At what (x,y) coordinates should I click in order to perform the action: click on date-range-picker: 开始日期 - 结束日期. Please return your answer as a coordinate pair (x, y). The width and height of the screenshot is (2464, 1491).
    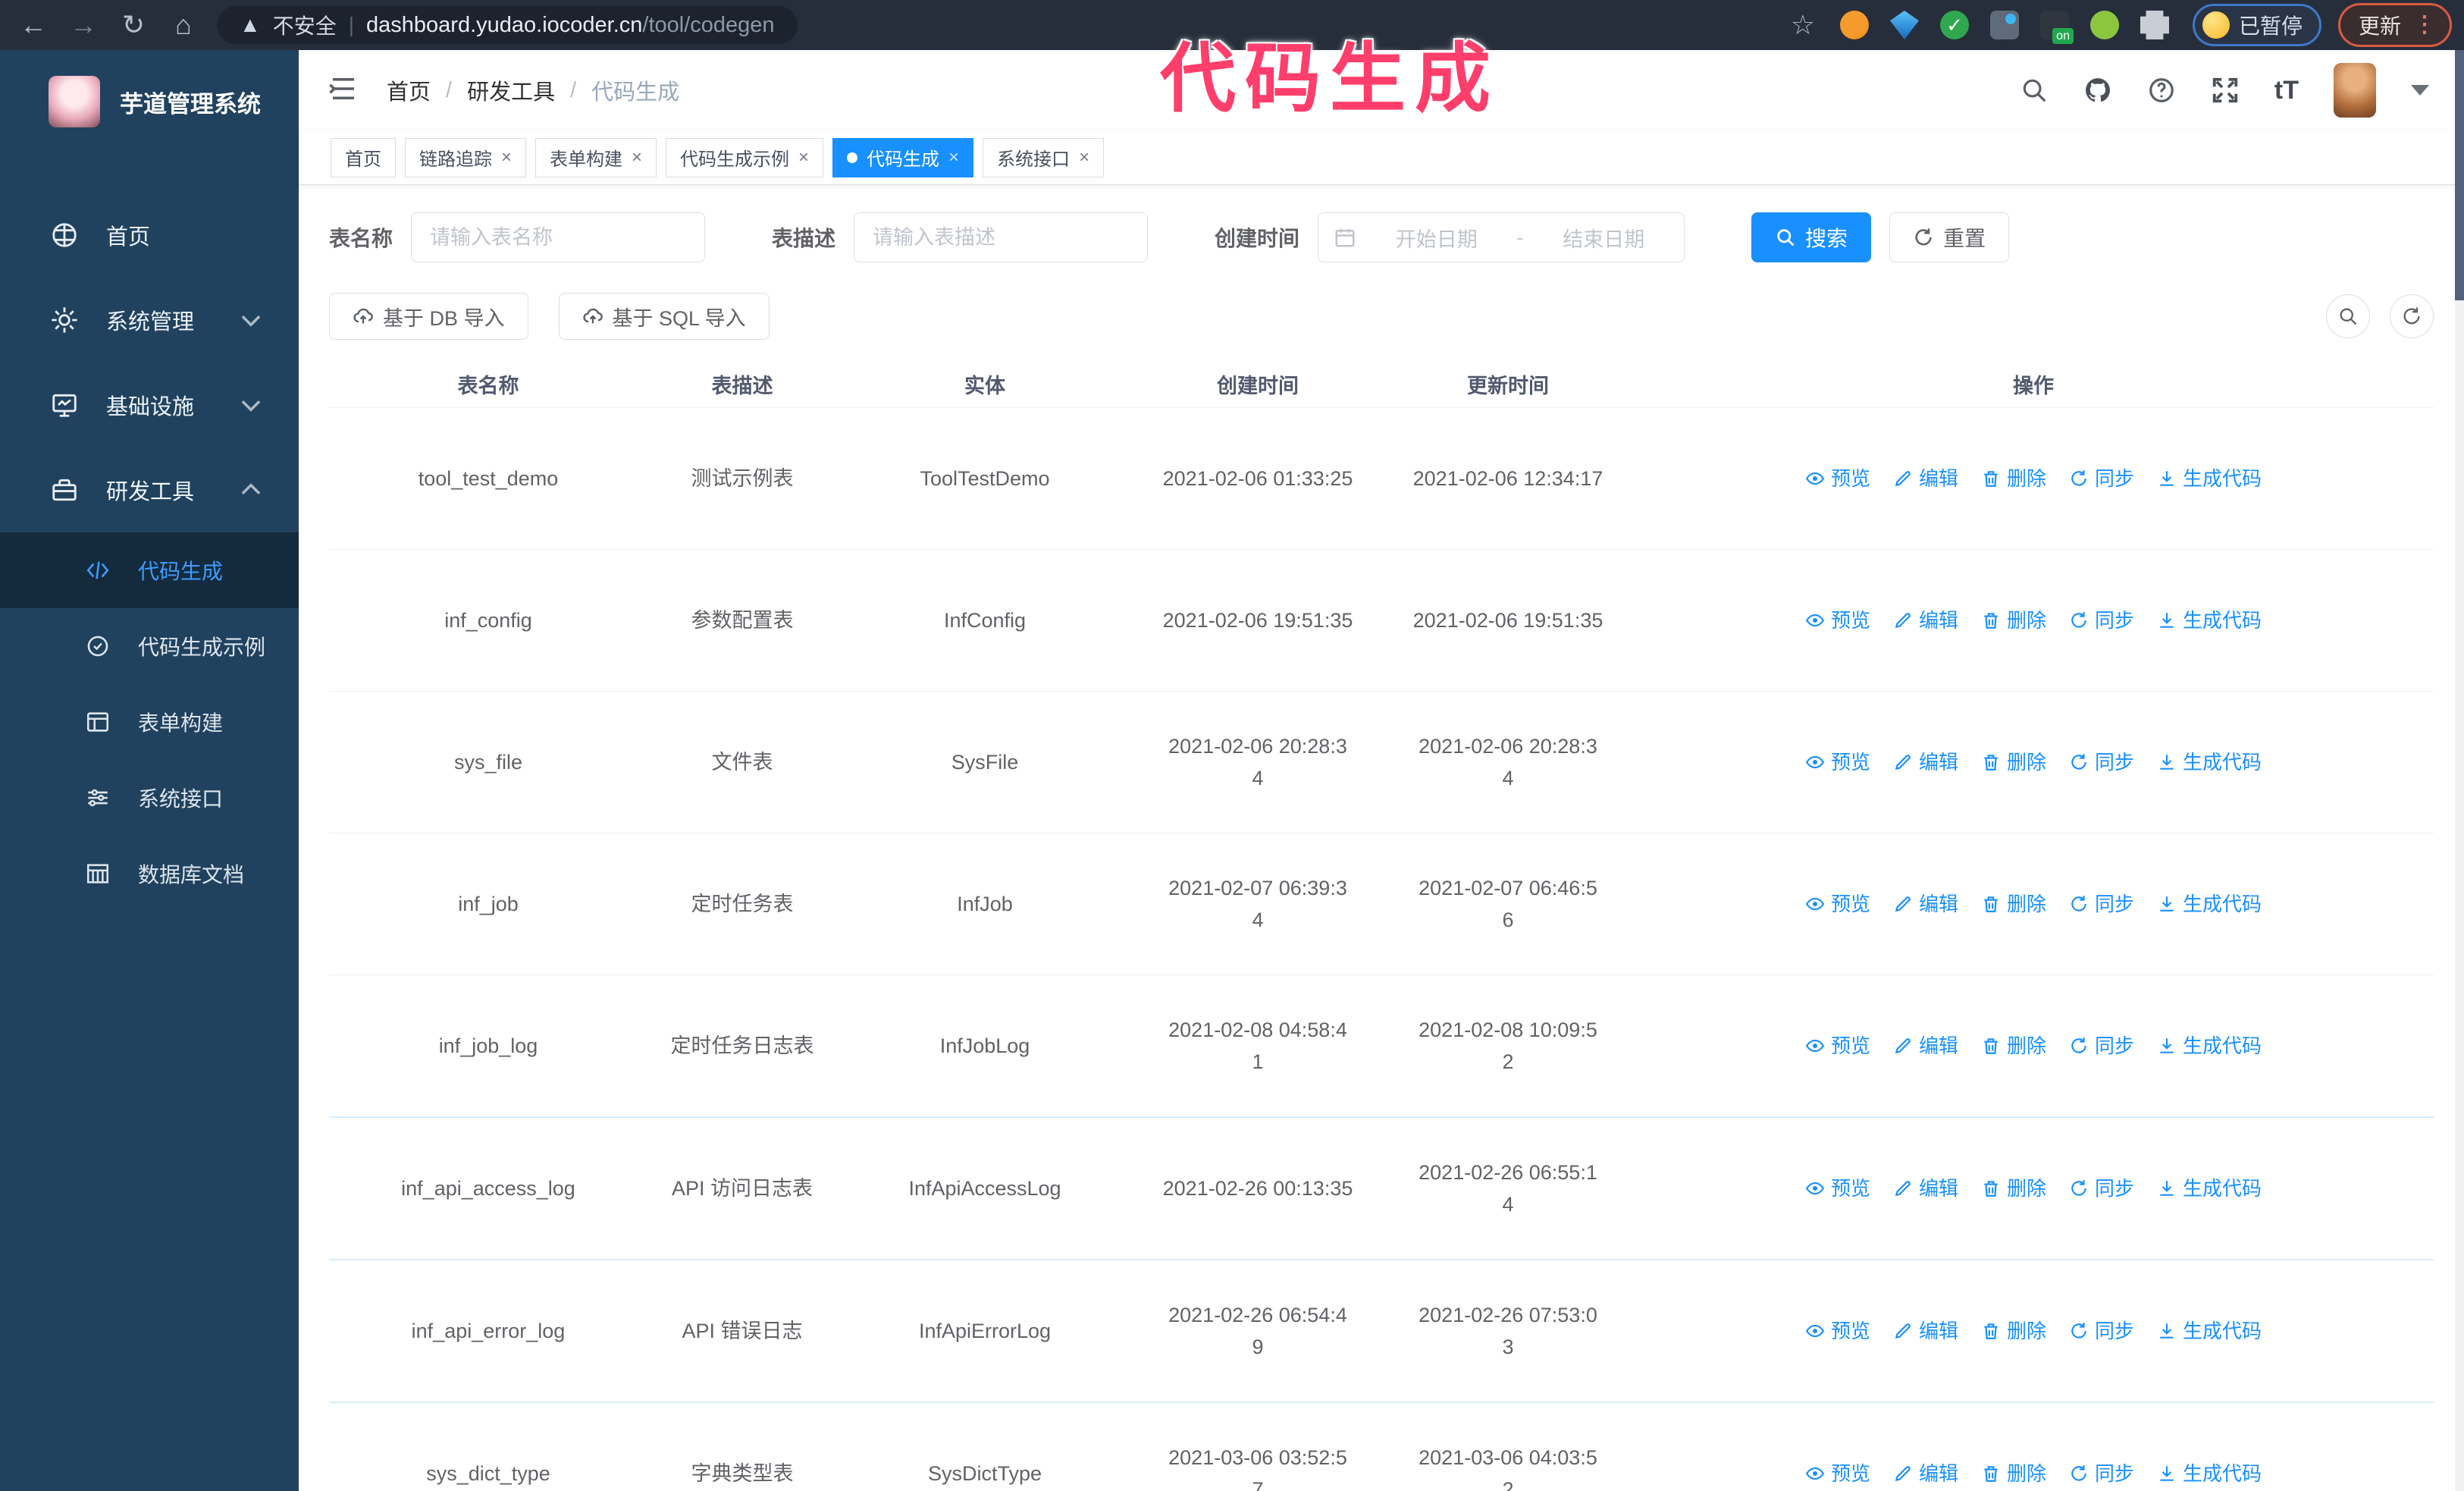
    Looking at the image, I should click on (1501, 237).